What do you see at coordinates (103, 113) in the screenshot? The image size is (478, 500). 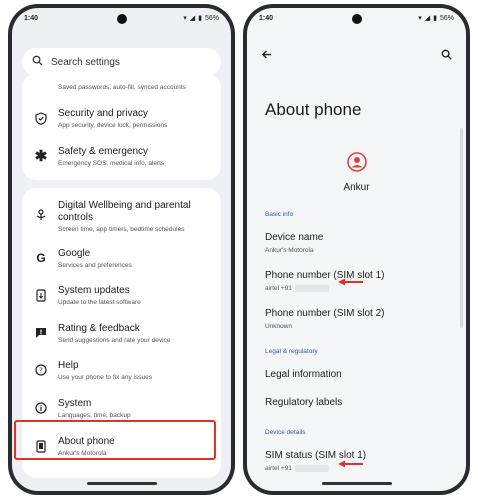 I see `settings-item-title: Security and privacy` at bounding box center [103, 113].